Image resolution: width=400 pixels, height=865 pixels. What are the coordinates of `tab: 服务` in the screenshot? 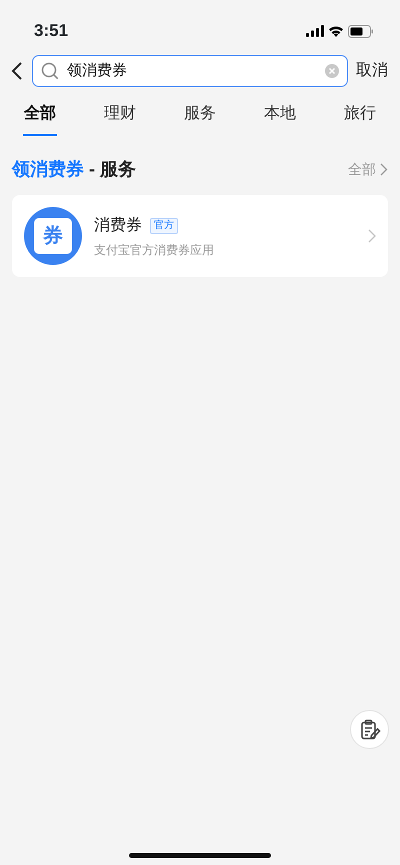 It's located at (200, 119).